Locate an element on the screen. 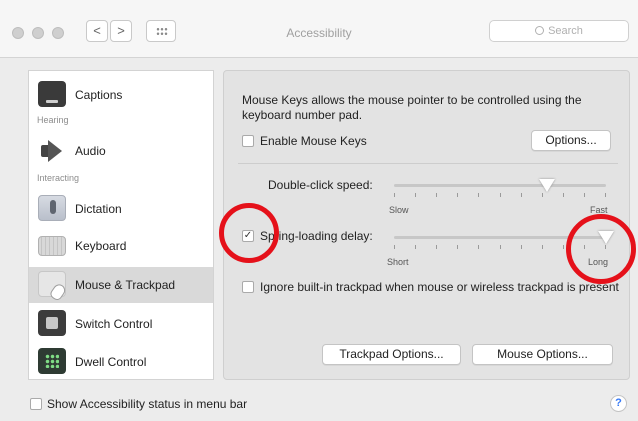 This screenshot has height=421, width=638. show-status-checkbox is located at coordinates (36, 404).